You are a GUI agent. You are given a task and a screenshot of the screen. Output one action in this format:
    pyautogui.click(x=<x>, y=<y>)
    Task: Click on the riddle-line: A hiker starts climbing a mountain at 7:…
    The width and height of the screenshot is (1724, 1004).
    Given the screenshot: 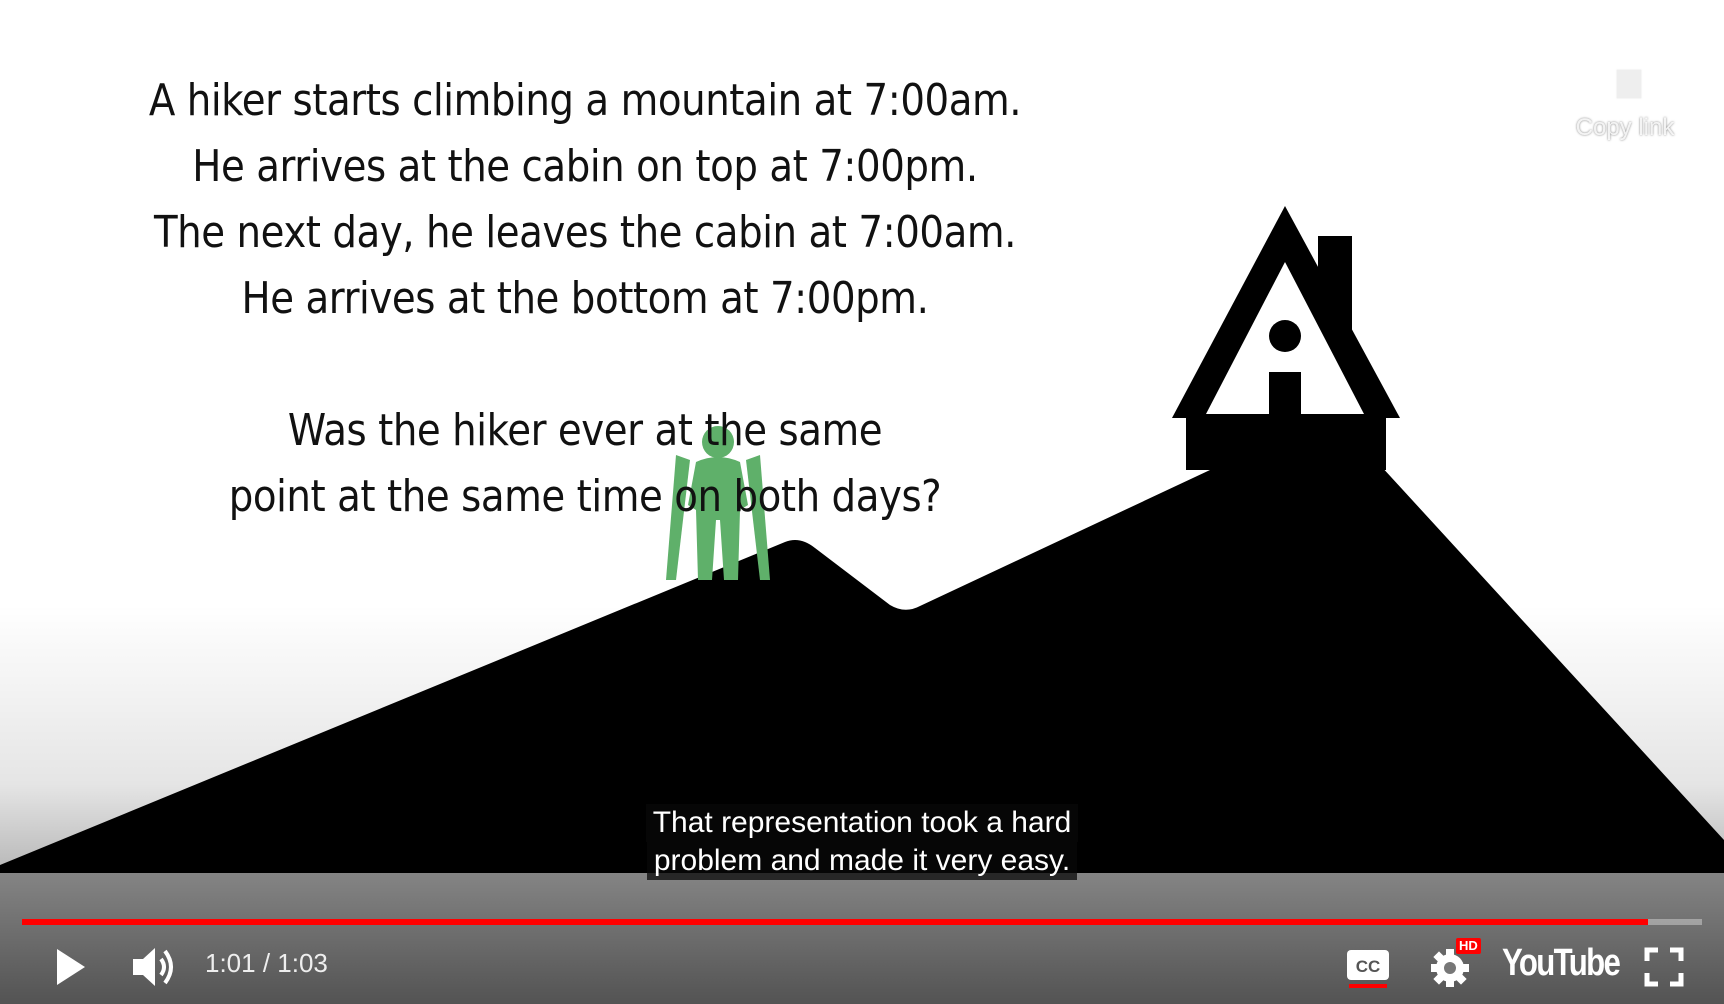 What is the action you would take?
    pyautogui.click(x=585, y=100)
    